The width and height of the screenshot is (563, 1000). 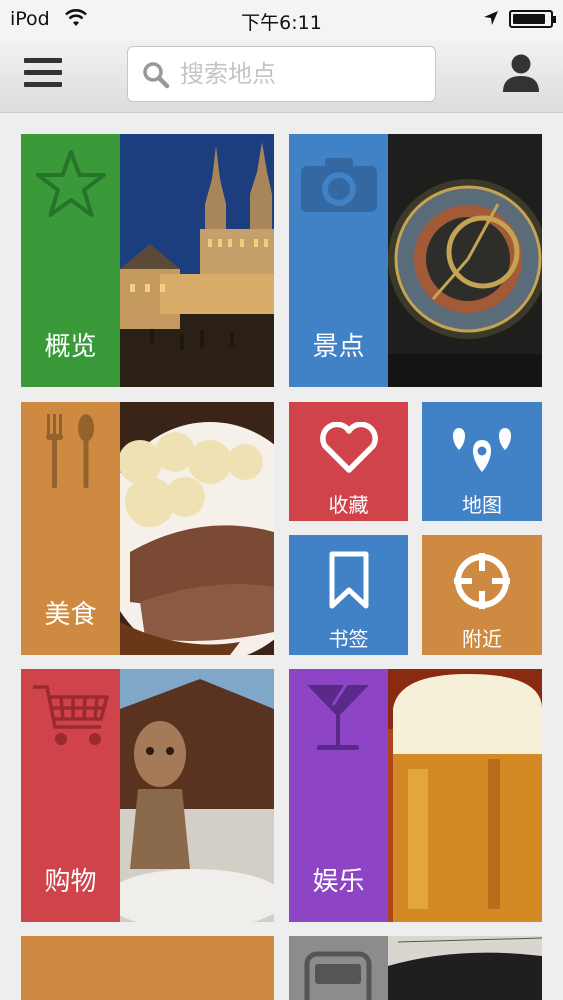 What do you see at coordinates (348, 447) in the screenshot?
I see `heart-icon` at bounding box center [348, 447].